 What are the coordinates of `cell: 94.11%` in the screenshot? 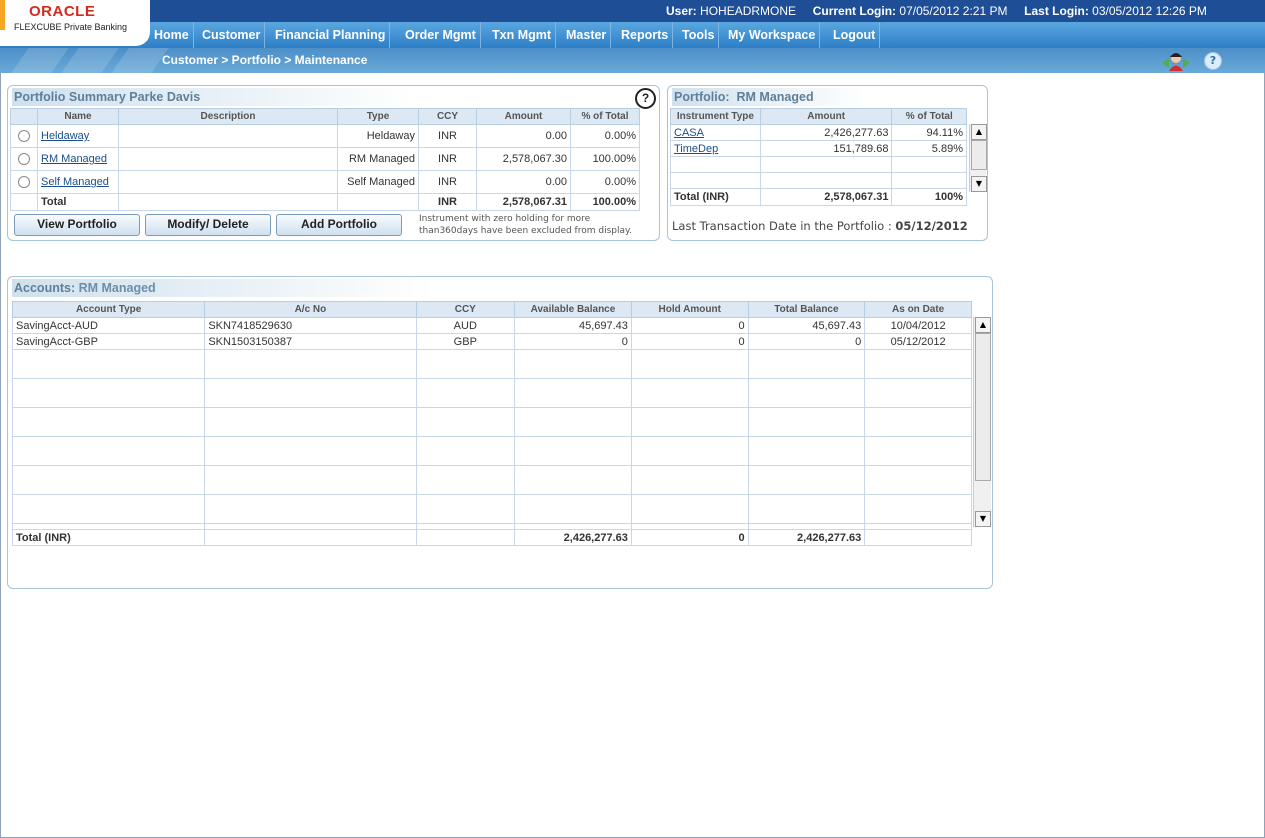 It's located at (929, 132).